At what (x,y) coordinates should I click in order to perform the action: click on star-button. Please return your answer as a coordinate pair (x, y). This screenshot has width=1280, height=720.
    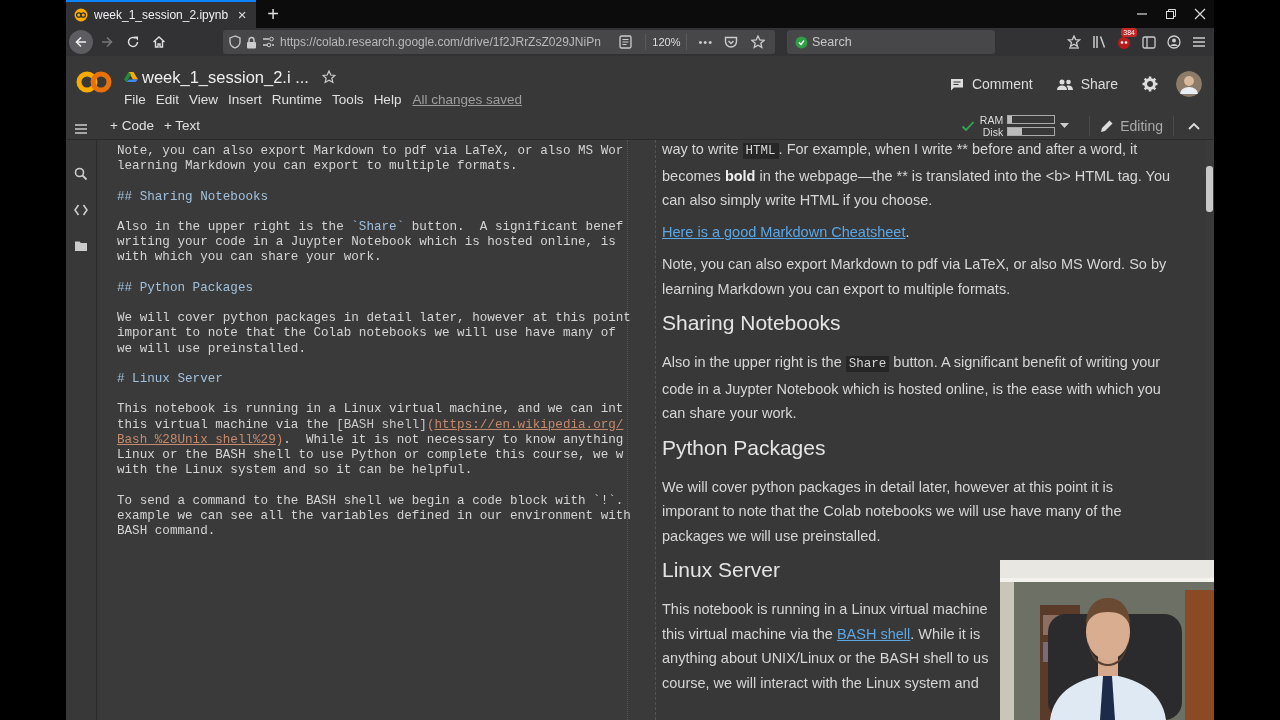
    Looking at the image, I should click on (328, 77).